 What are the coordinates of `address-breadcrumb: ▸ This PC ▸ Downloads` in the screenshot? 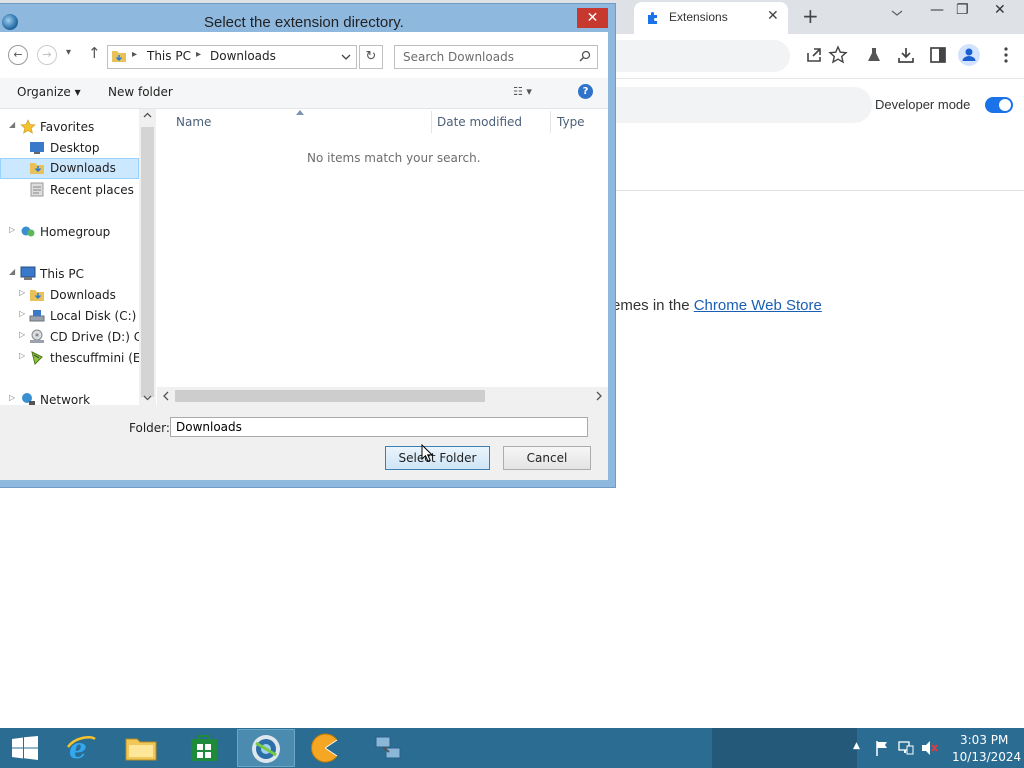 It's located at (232, 57).